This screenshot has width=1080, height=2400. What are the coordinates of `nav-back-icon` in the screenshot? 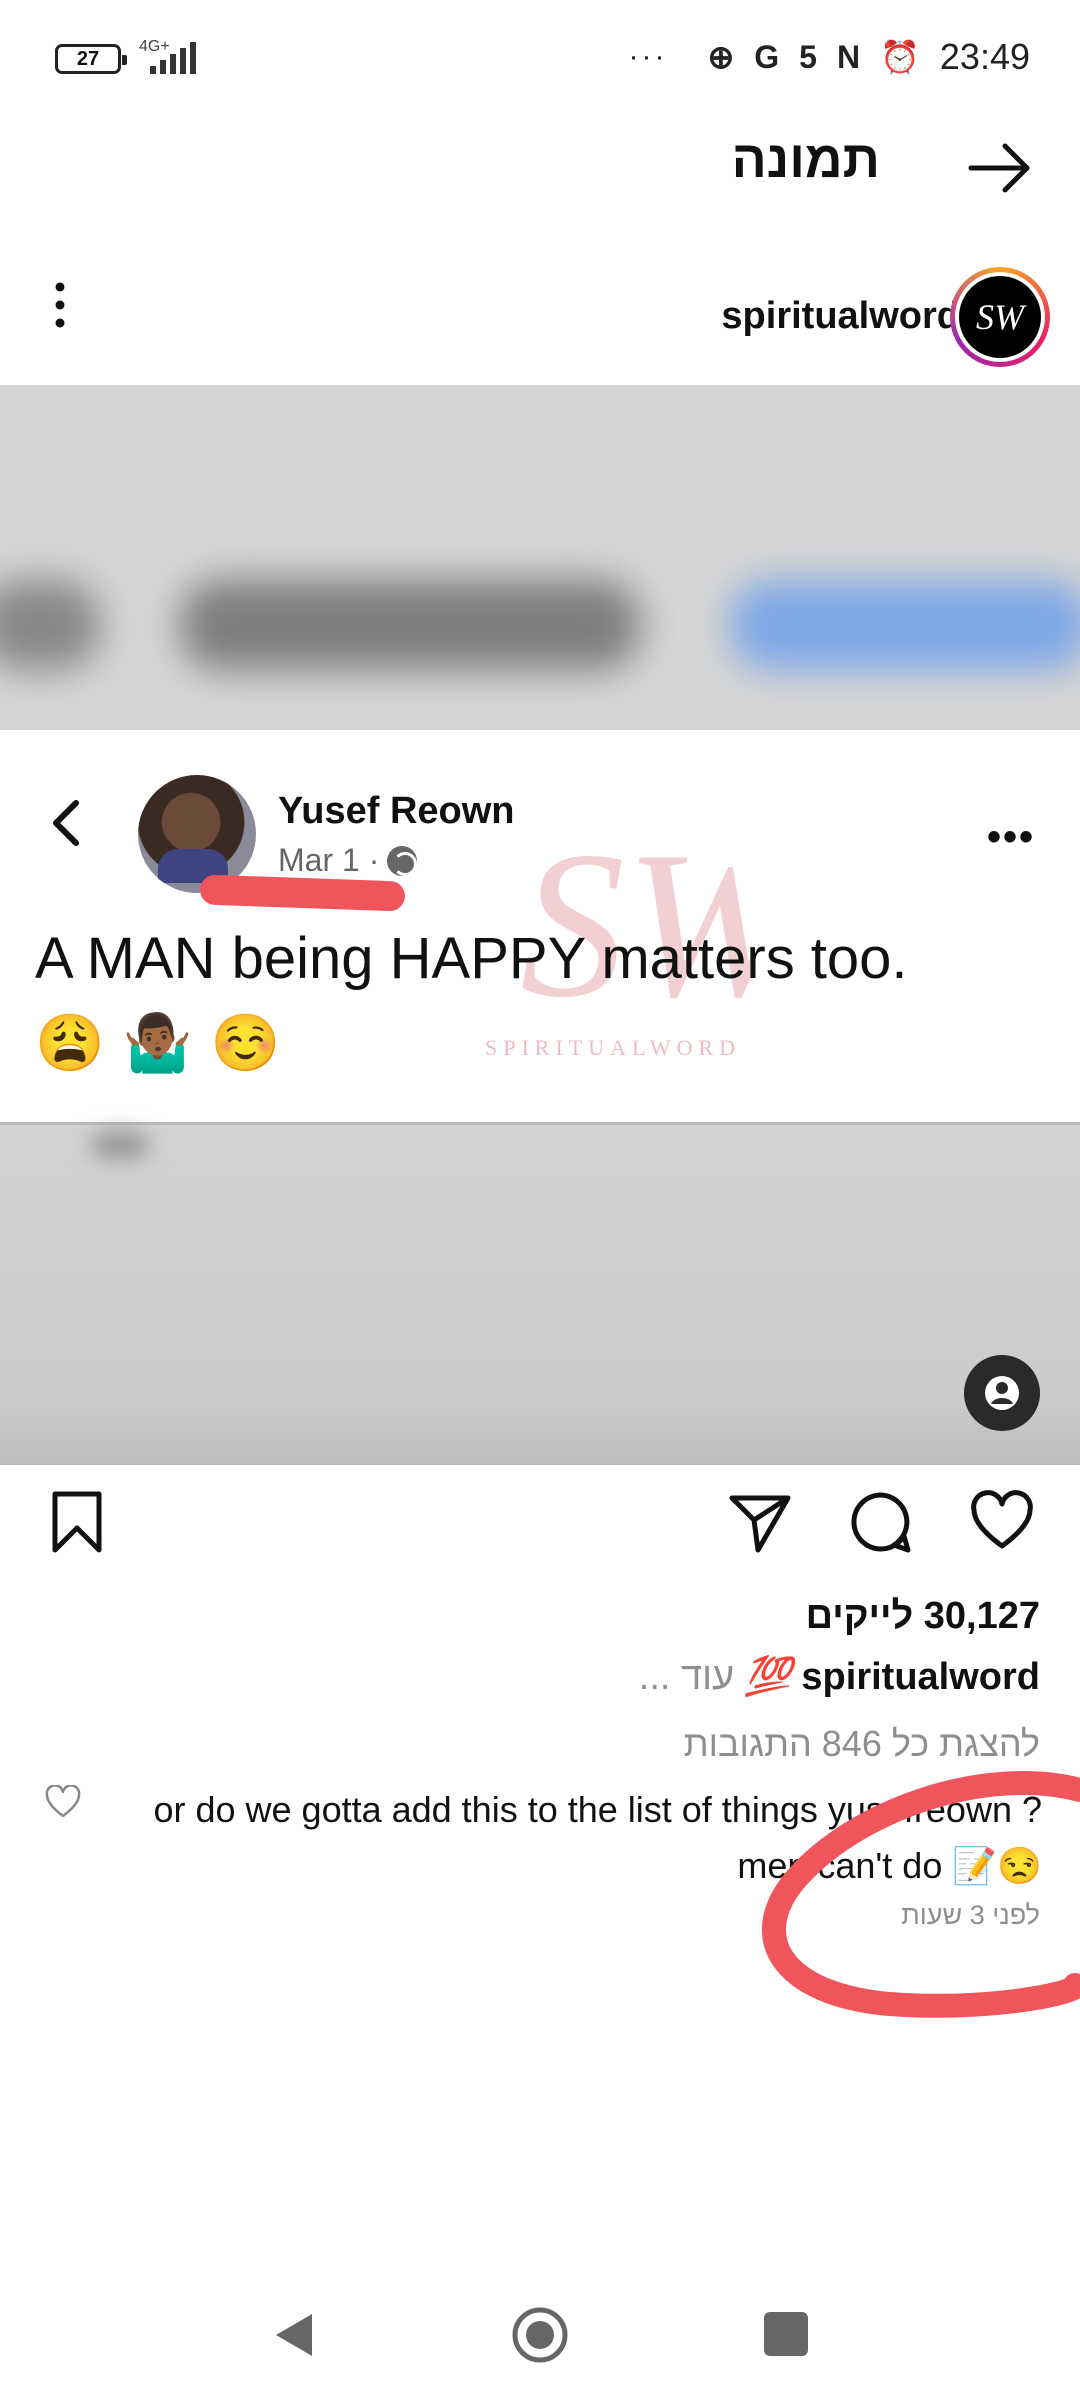 It's located at (294, 2335).